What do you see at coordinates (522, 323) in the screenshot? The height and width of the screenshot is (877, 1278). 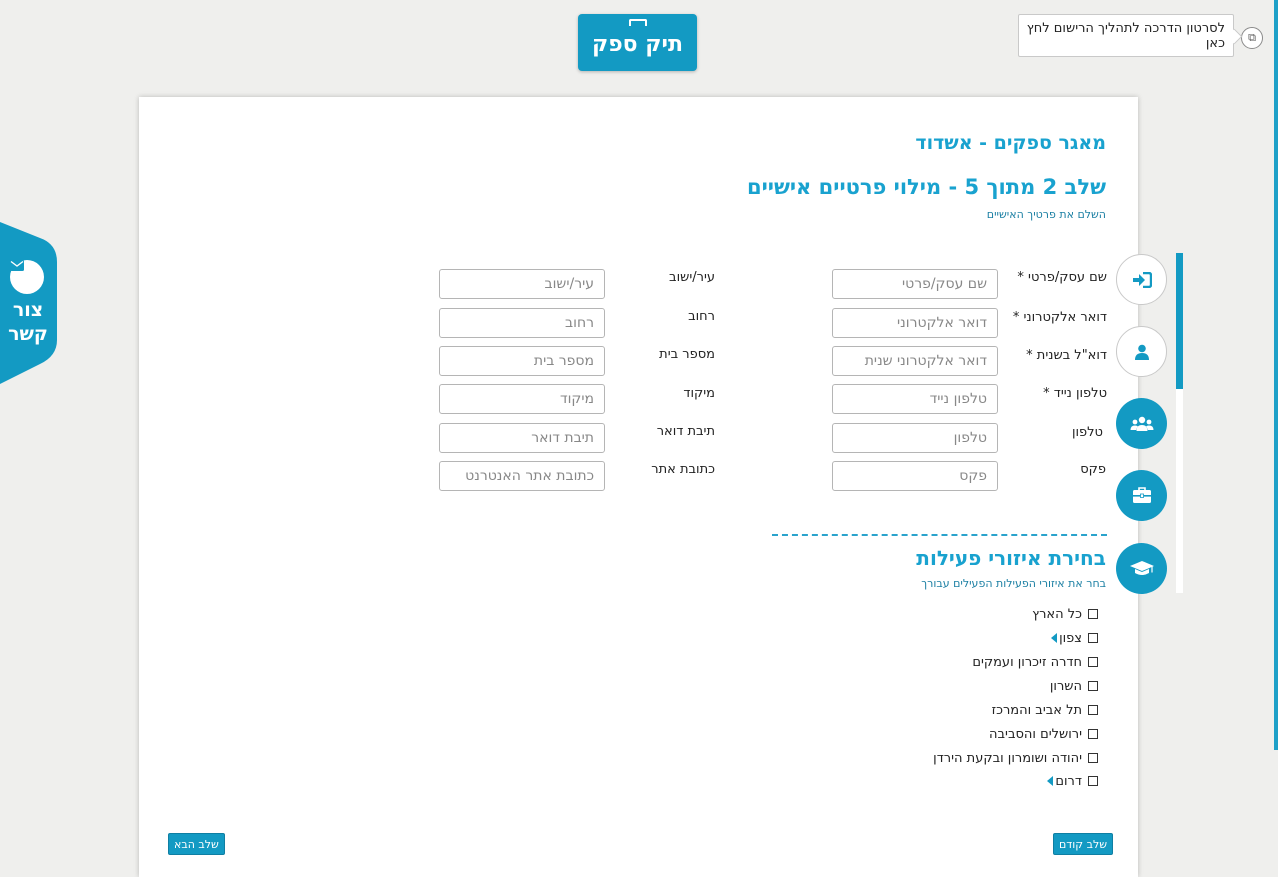 I see `street-input` at bounding box center [522, 323].